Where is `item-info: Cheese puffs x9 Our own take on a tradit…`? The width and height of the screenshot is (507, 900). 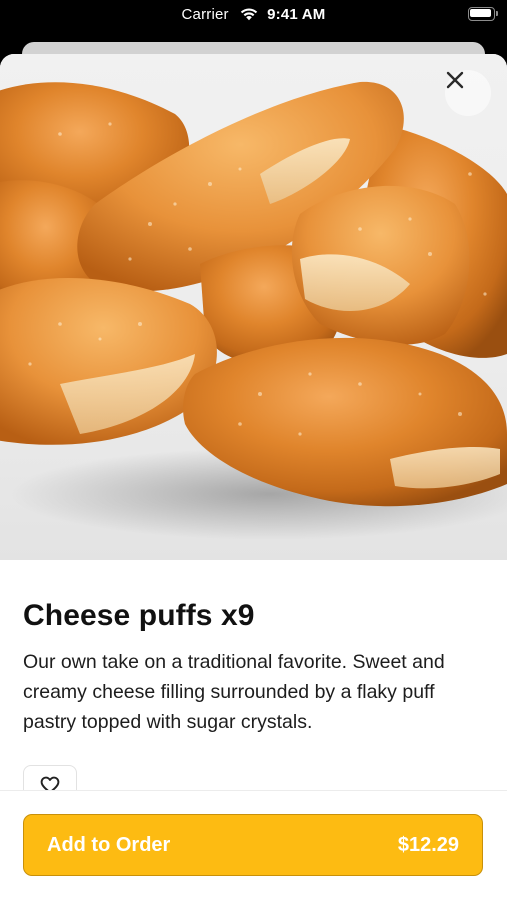 item-info: Cheese puffs x9 Our own take on a tradit… is located at coordinates (255, 667).